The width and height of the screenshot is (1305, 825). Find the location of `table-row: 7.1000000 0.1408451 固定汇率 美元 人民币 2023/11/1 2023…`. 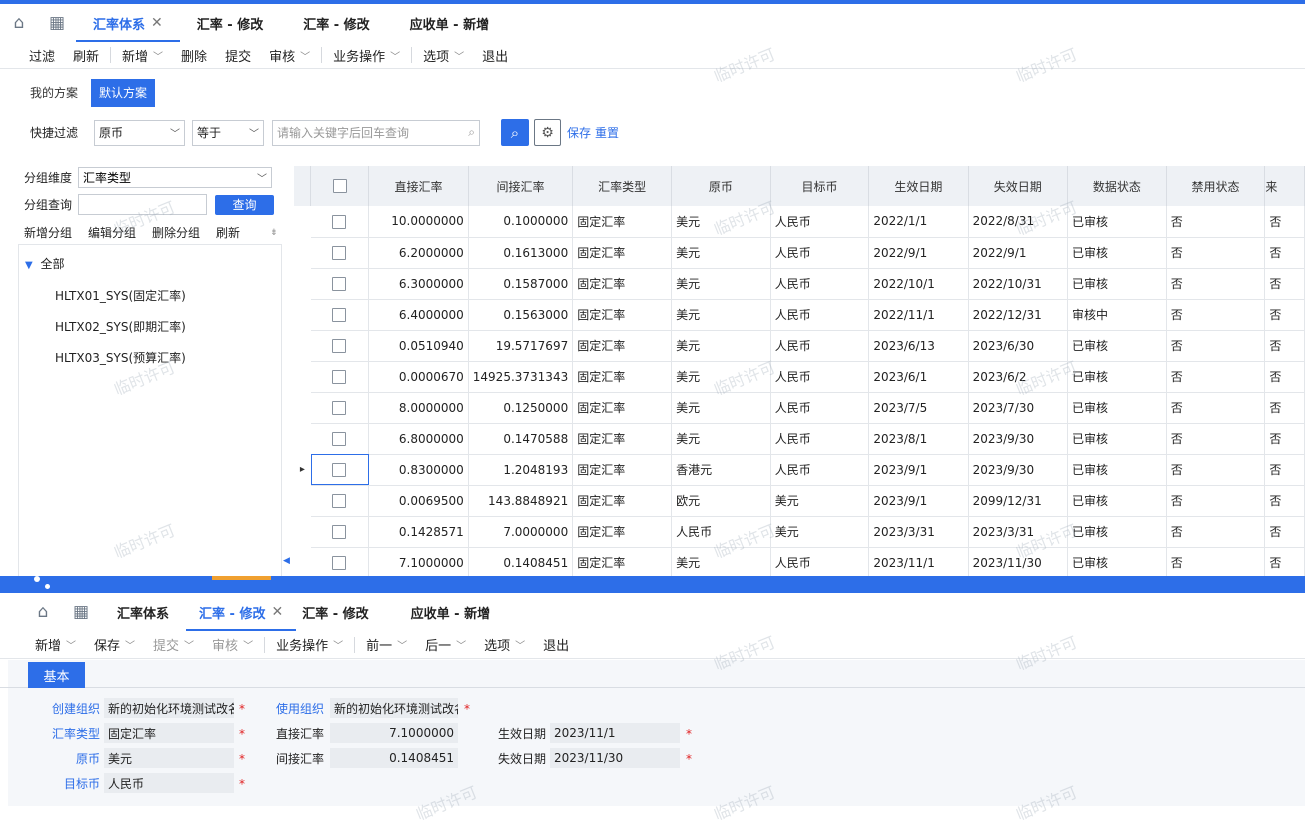

table-row: 7.1000000 0.1408451 固定汇率 美元 人民币 2023/11/1 2023… is located at coordinates (799, 561).